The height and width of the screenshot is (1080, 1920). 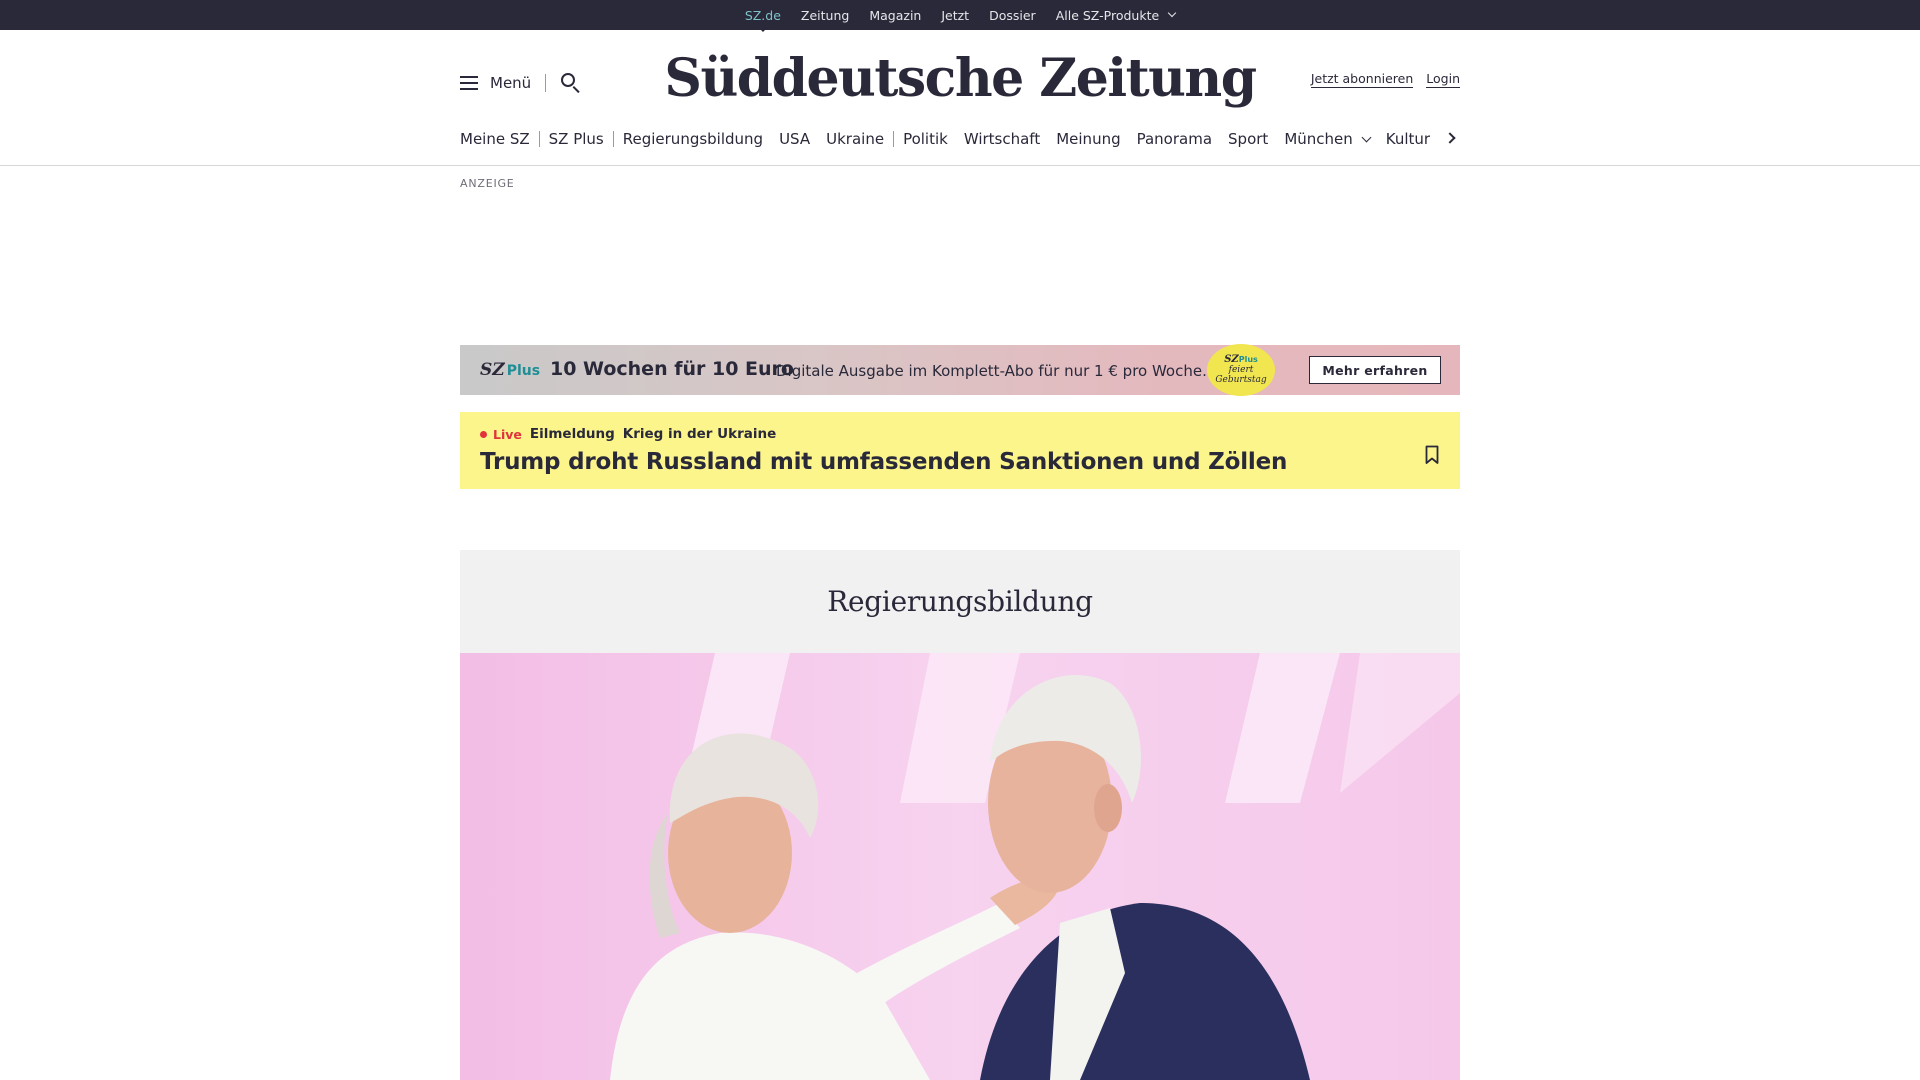 I want to click on nav-item-panorama: Panorama, so click(x=1174, y=139).